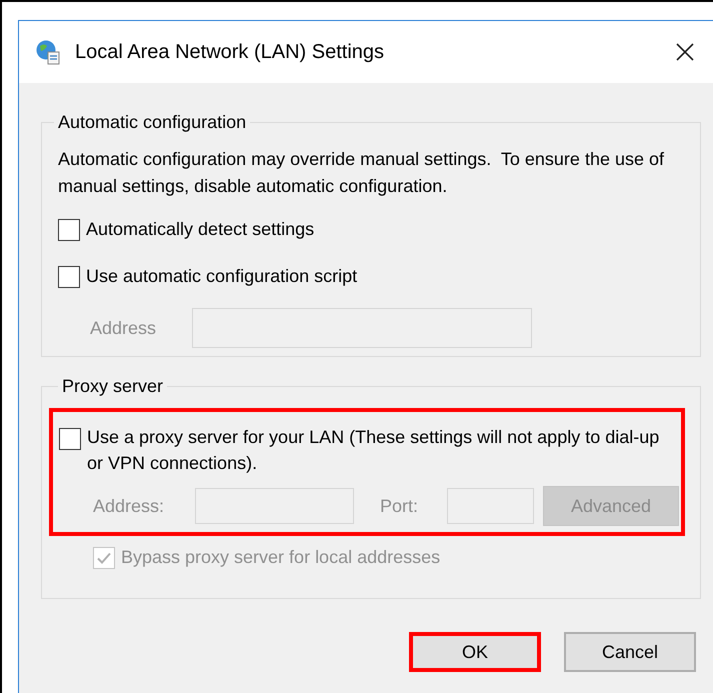 This screenshot has width=713, height=693. Describe the element at coordinates (124, 328) in the screenshot. I see `address-label: Address` at that location.